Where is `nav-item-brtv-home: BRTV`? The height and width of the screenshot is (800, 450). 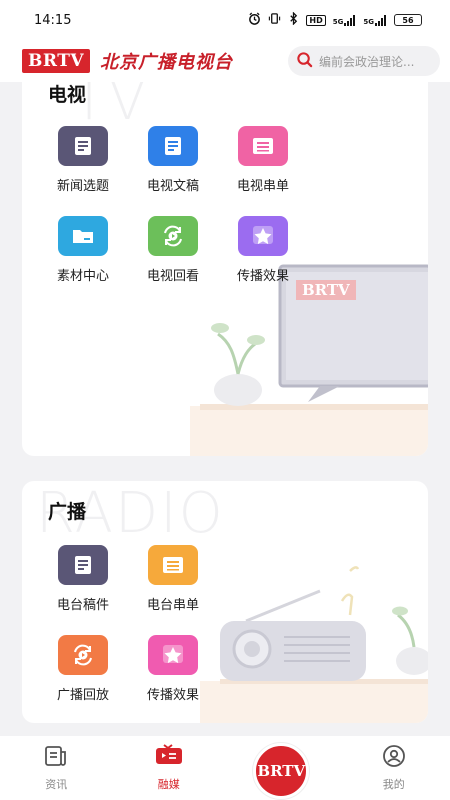
nav-item-brtv-home: BRTV is located at coordinates (281, 771).